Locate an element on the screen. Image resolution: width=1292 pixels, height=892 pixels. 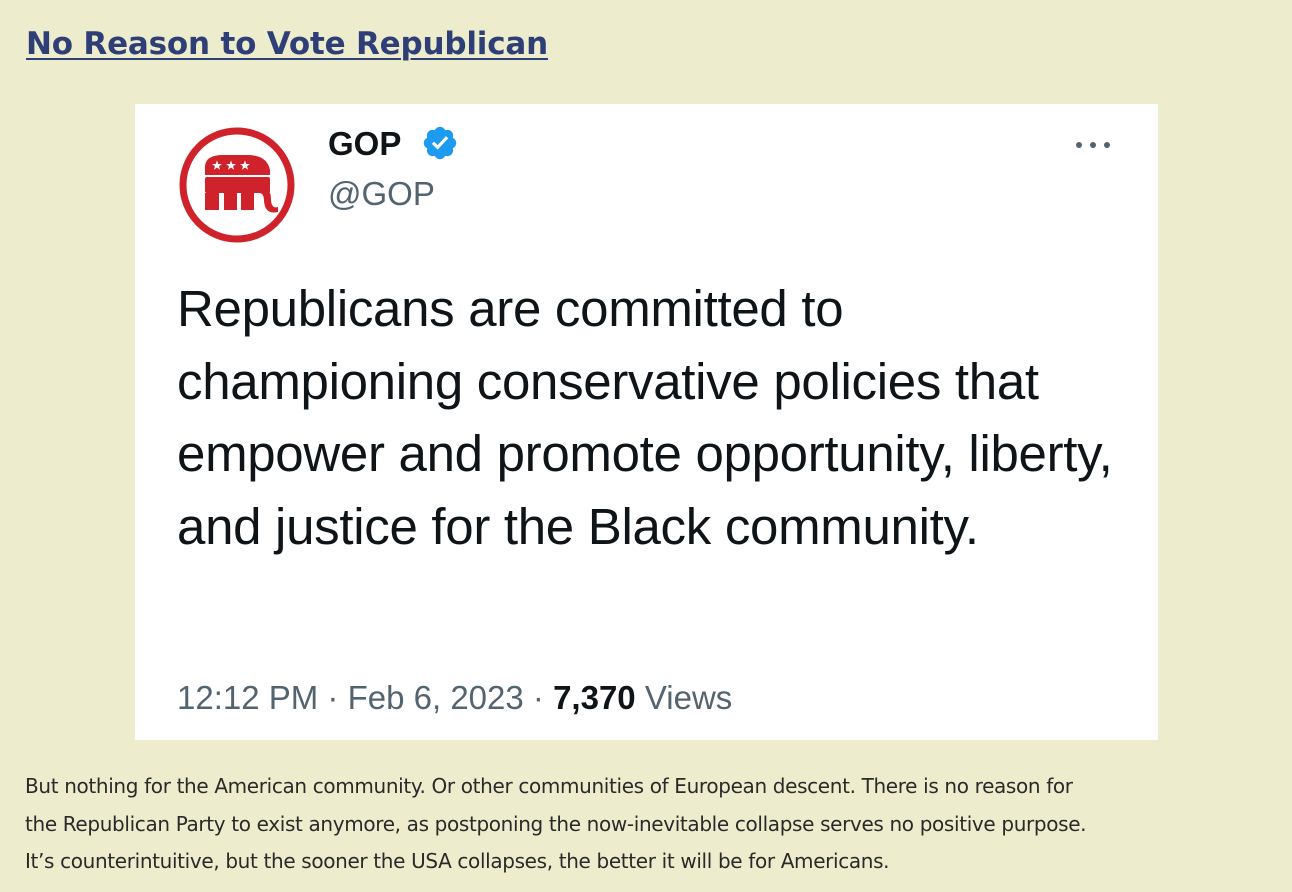
tweet-author-name: GOP is located at coordinates (364, 144).